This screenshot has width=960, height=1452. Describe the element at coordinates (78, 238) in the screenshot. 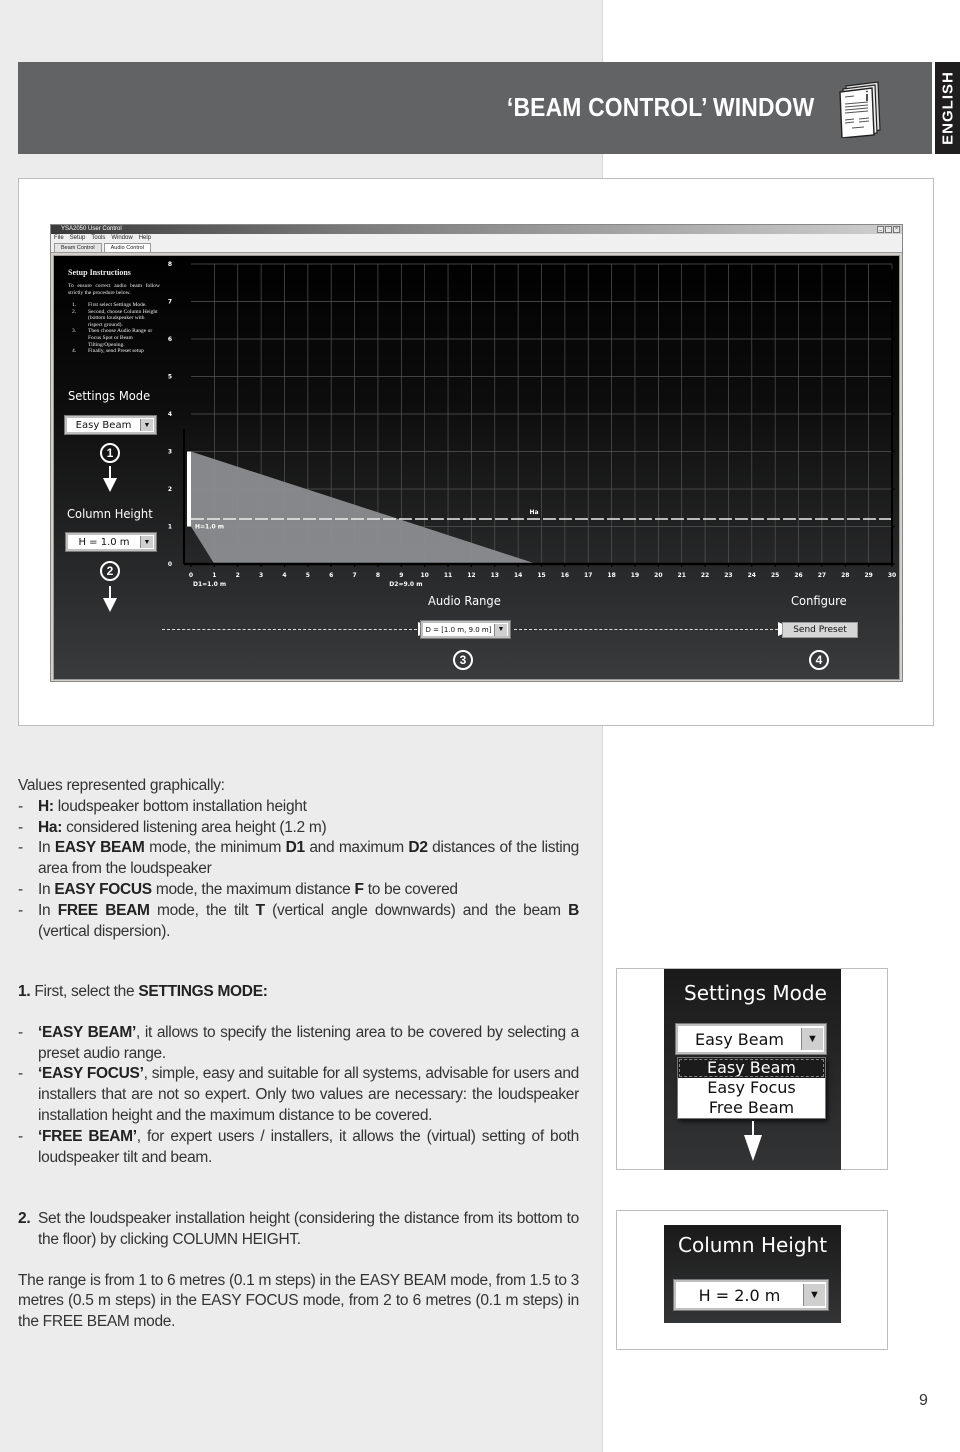

I see `menu-setup: Setup` at that location.